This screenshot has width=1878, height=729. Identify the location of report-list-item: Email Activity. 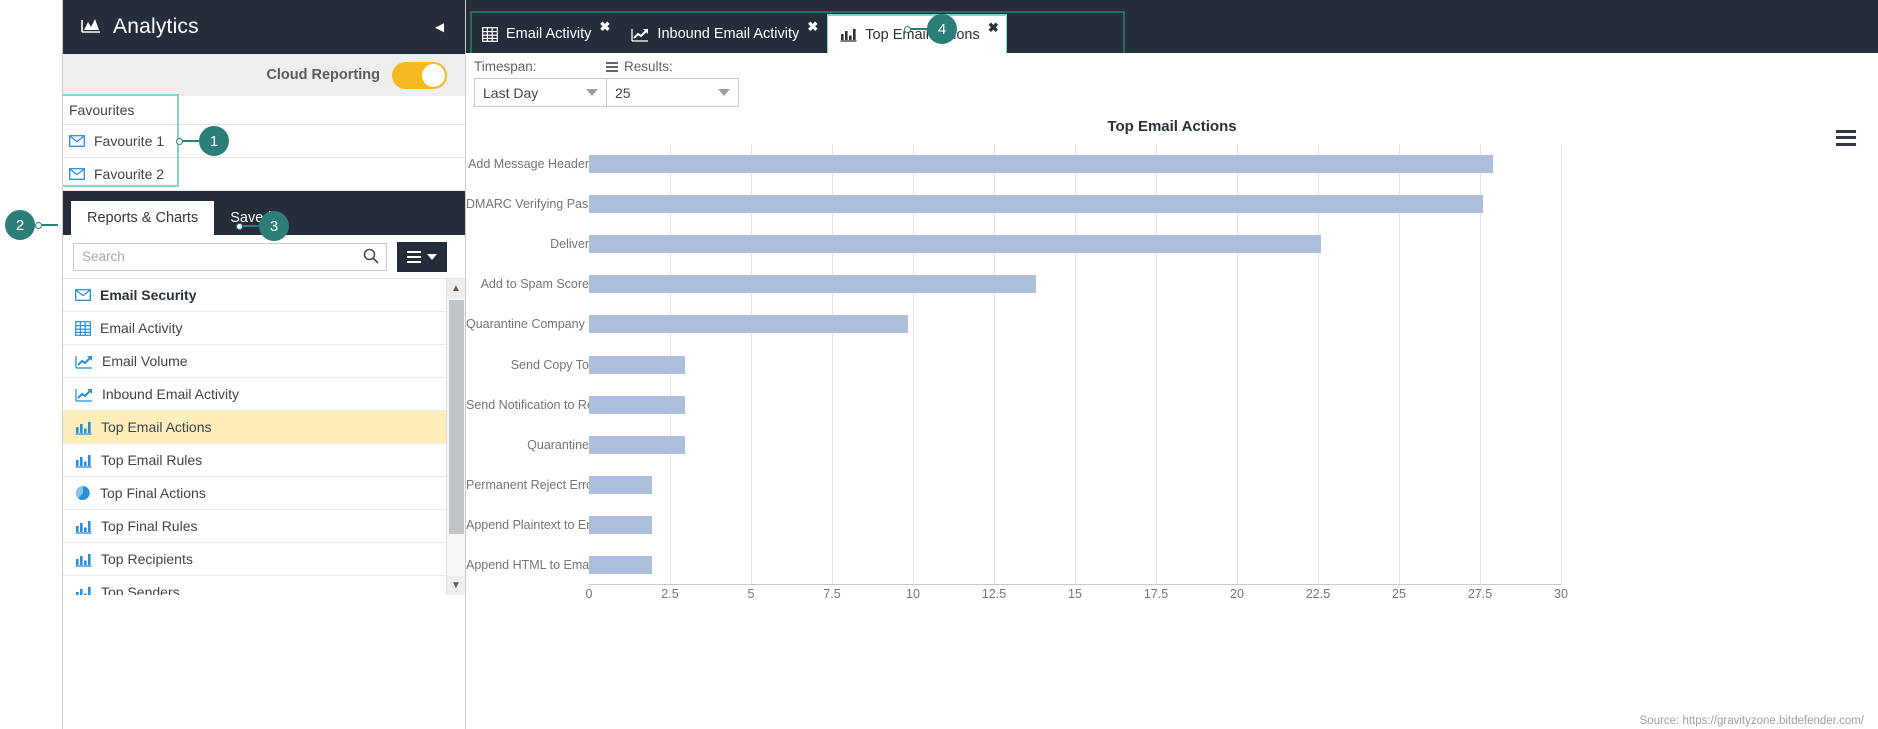
(264, 328).